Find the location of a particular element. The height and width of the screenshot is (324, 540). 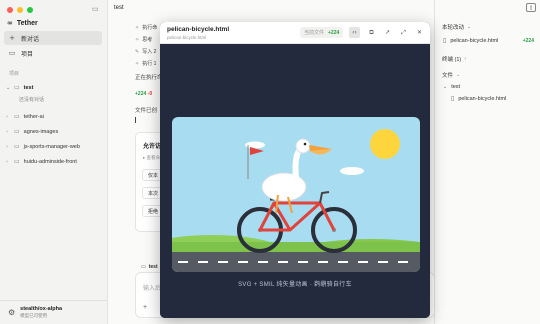

diff-stats: +224 -0 is located at coordinates (143, 94).